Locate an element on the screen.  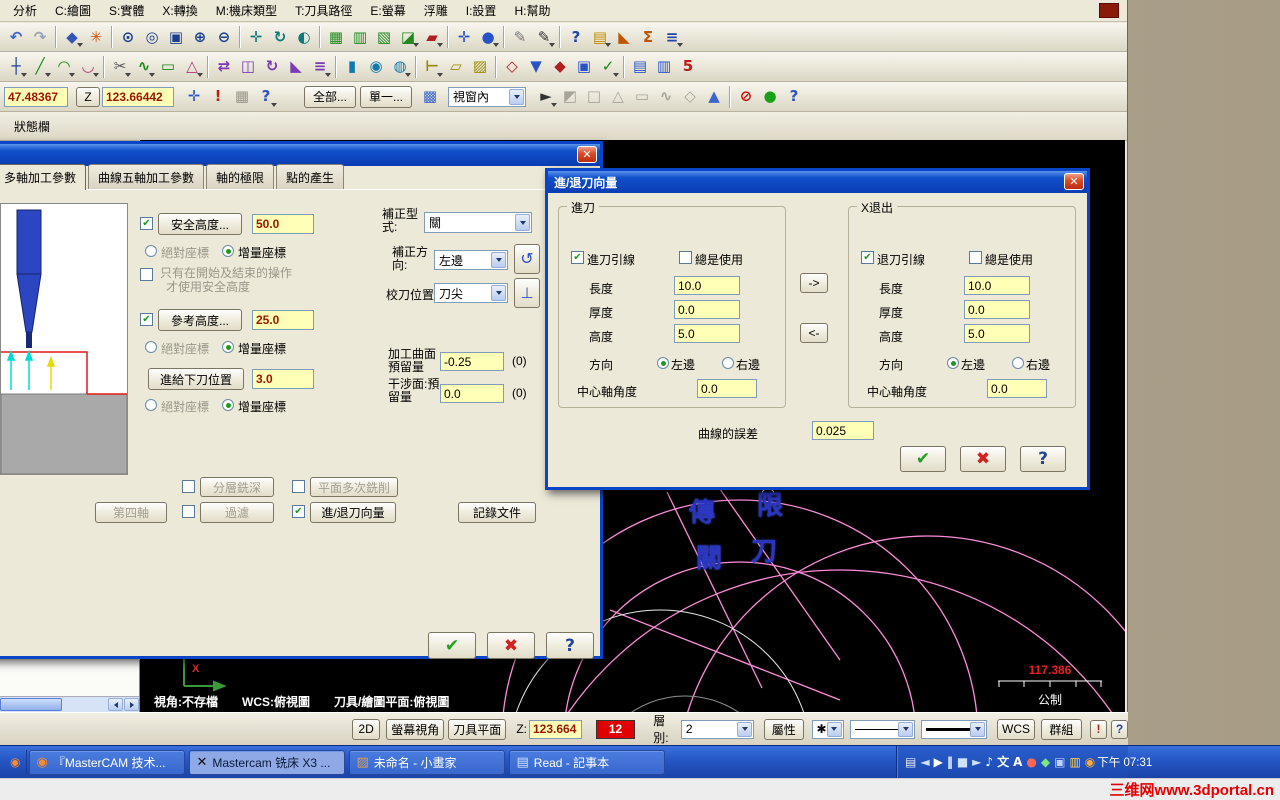
check-surface-field: 0.0 is located at coordinates (472, 393).